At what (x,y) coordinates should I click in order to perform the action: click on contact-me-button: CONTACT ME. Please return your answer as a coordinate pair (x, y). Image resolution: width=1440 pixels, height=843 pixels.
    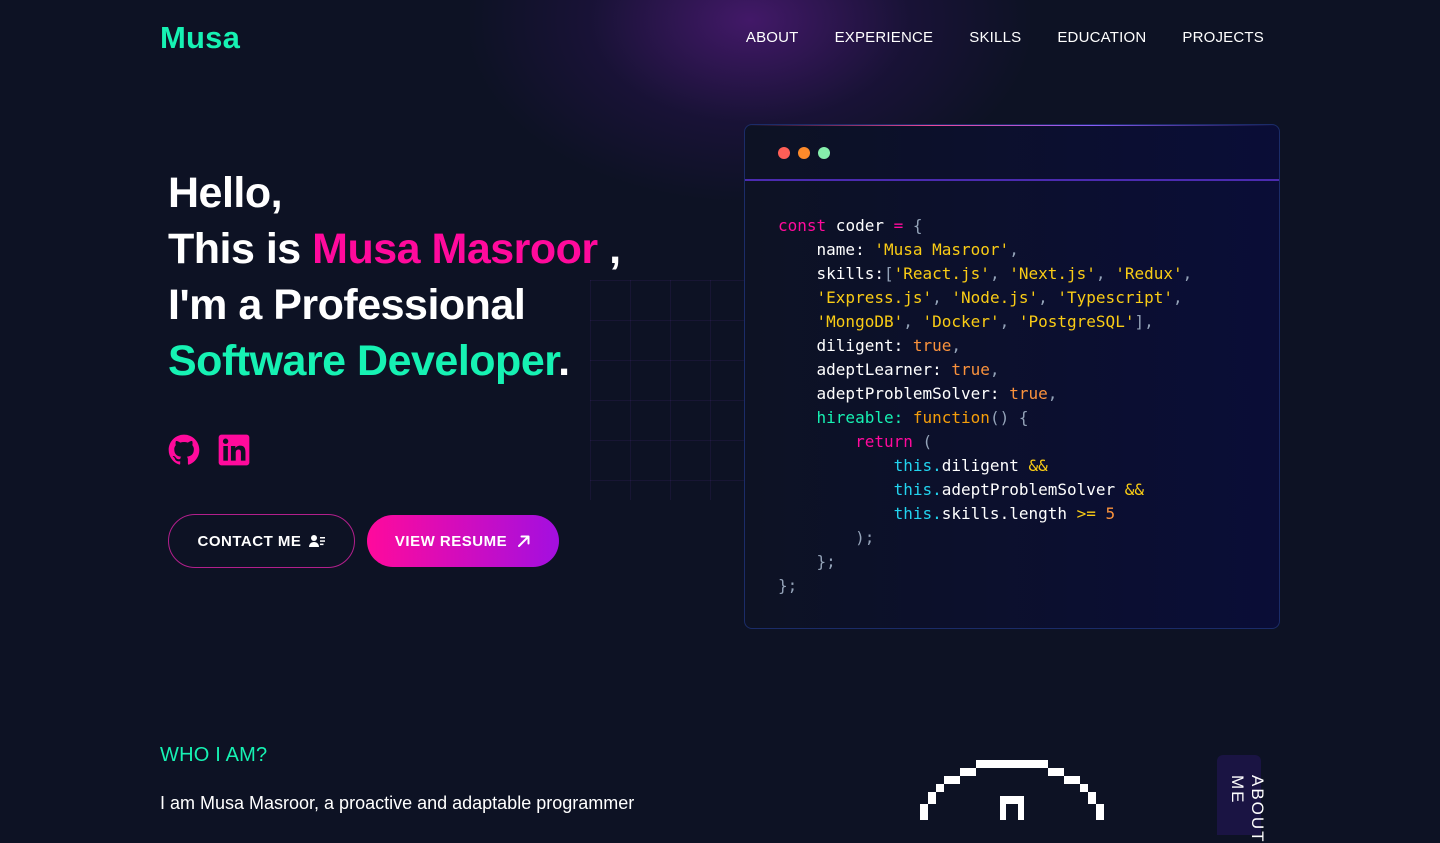
    Looking at the image, I should click on (261, 541).